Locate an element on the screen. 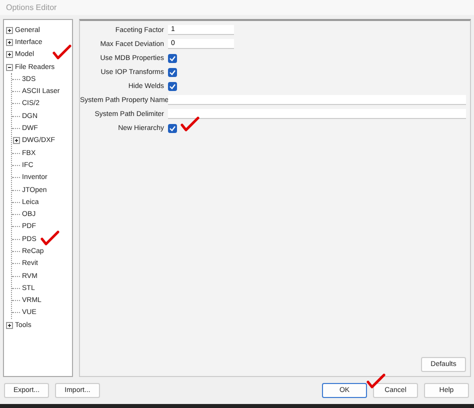 This screenshot has width=474, height=408. window-title: Options Editor is located at coordinates (237, 7).